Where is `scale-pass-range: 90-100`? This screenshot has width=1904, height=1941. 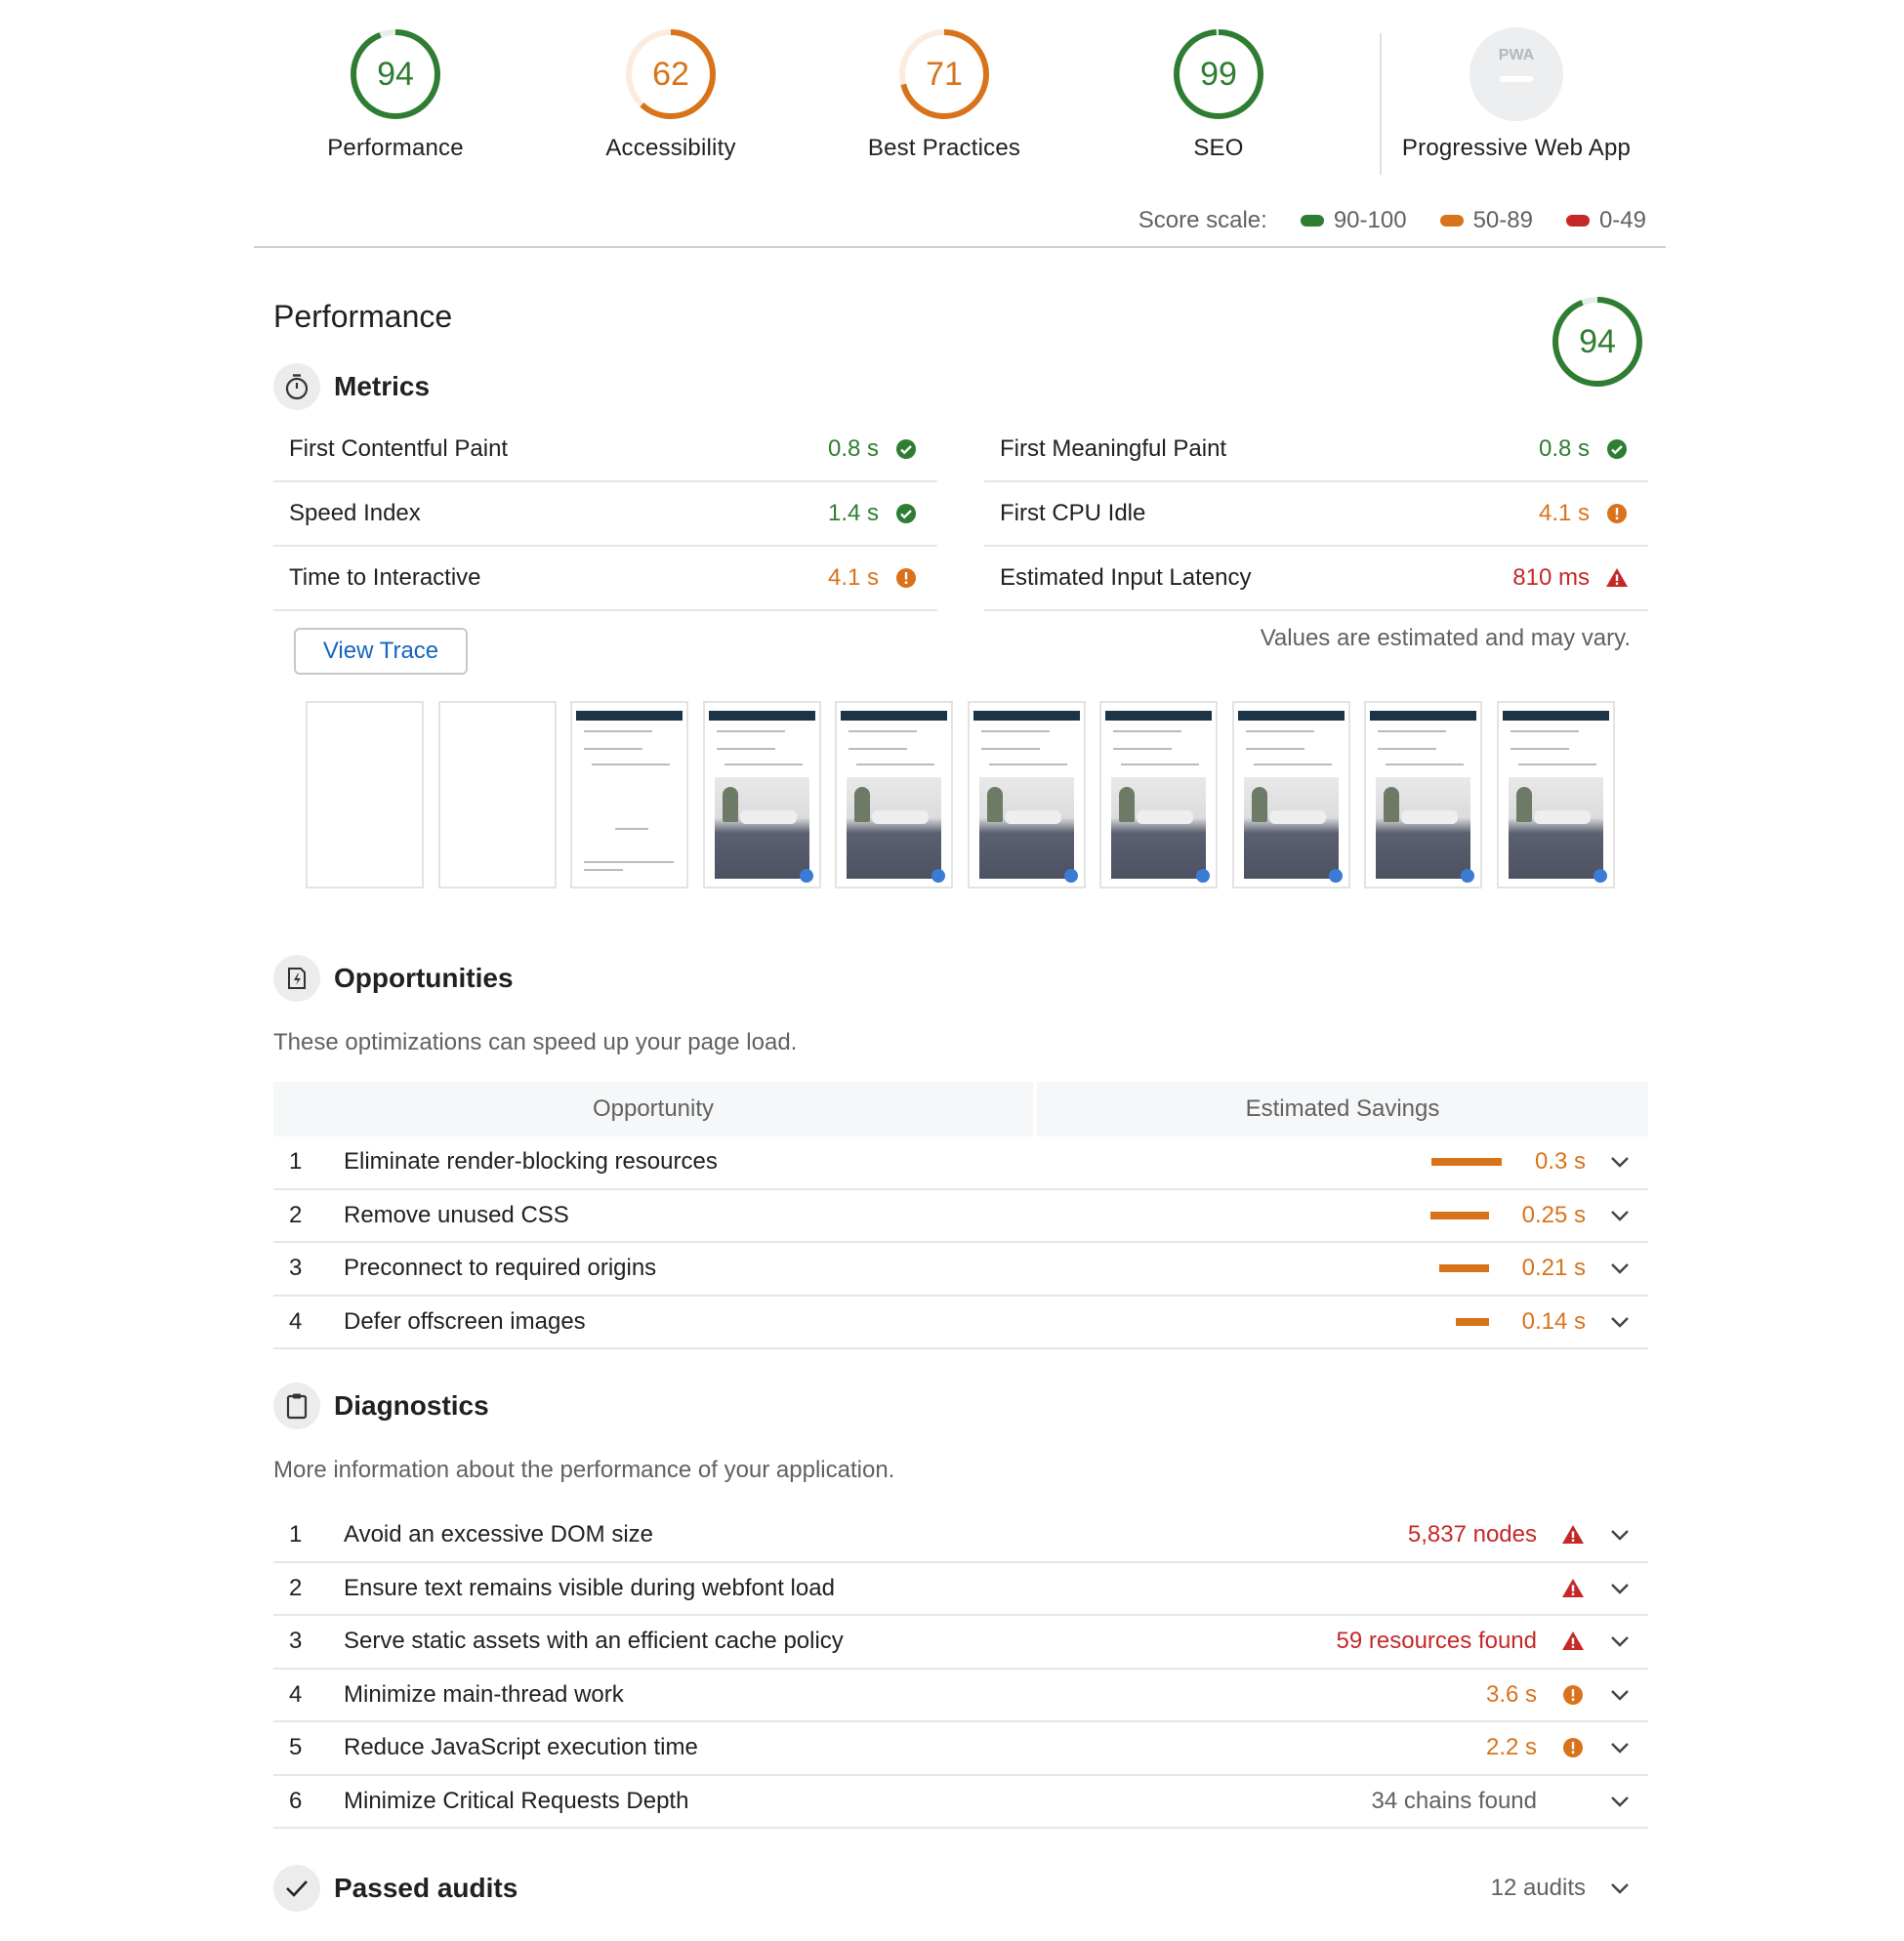 scale-pass-range: 90-100 is located at coordinates (1370, 220).